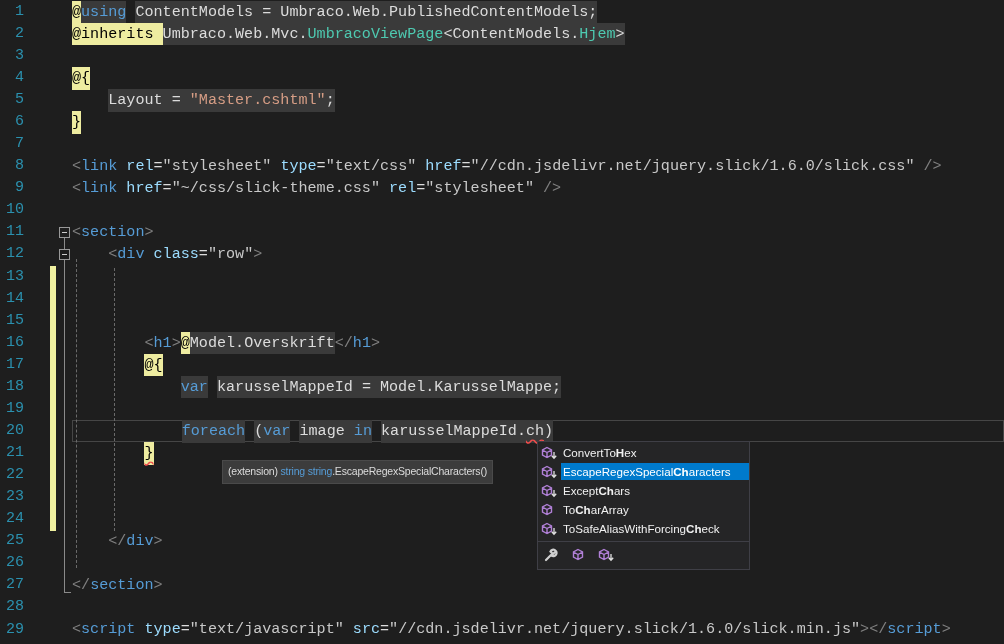 The height and width of the screenshot is (644, 1004). What do you see at coordinates (14, 254) in the screenshot?
I see `line-number: 12` at bounding box center [14, 254].